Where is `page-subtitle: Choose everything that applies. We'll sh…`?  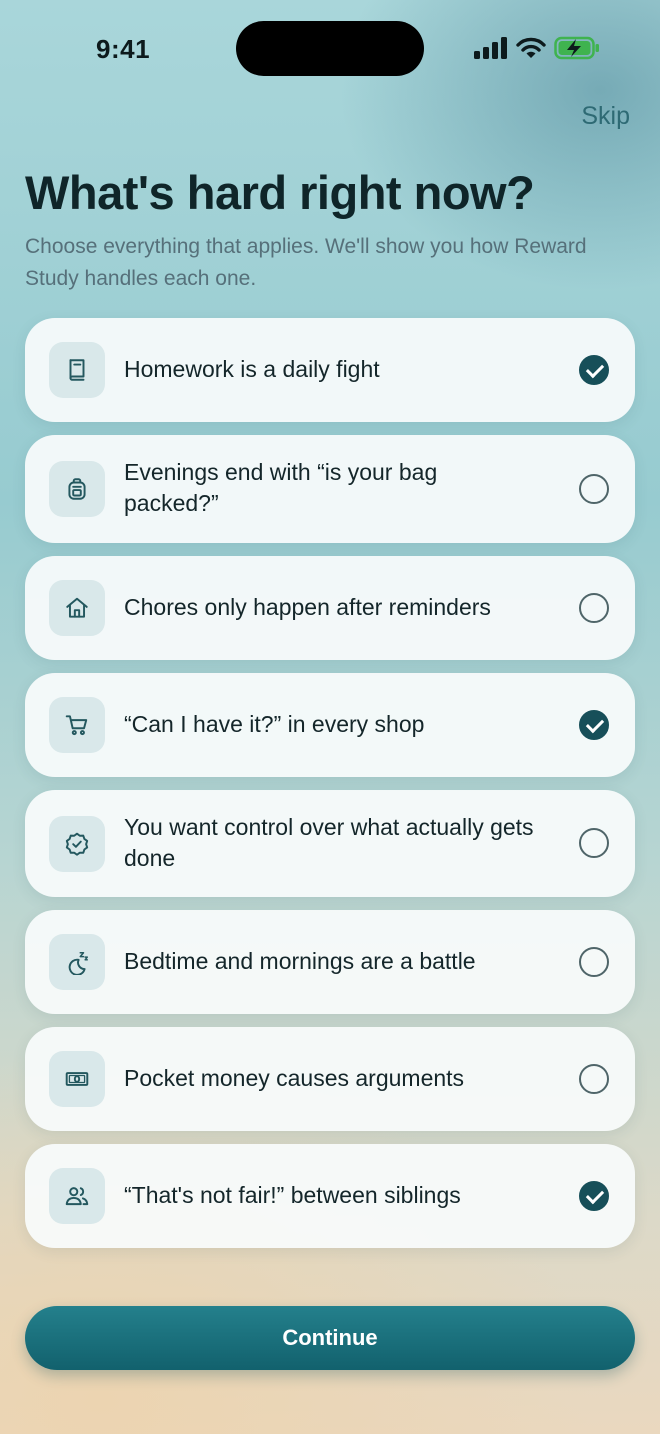
page-subtitle: Choose everything that applies. We'll sh… is located at coordinates (306, 262).